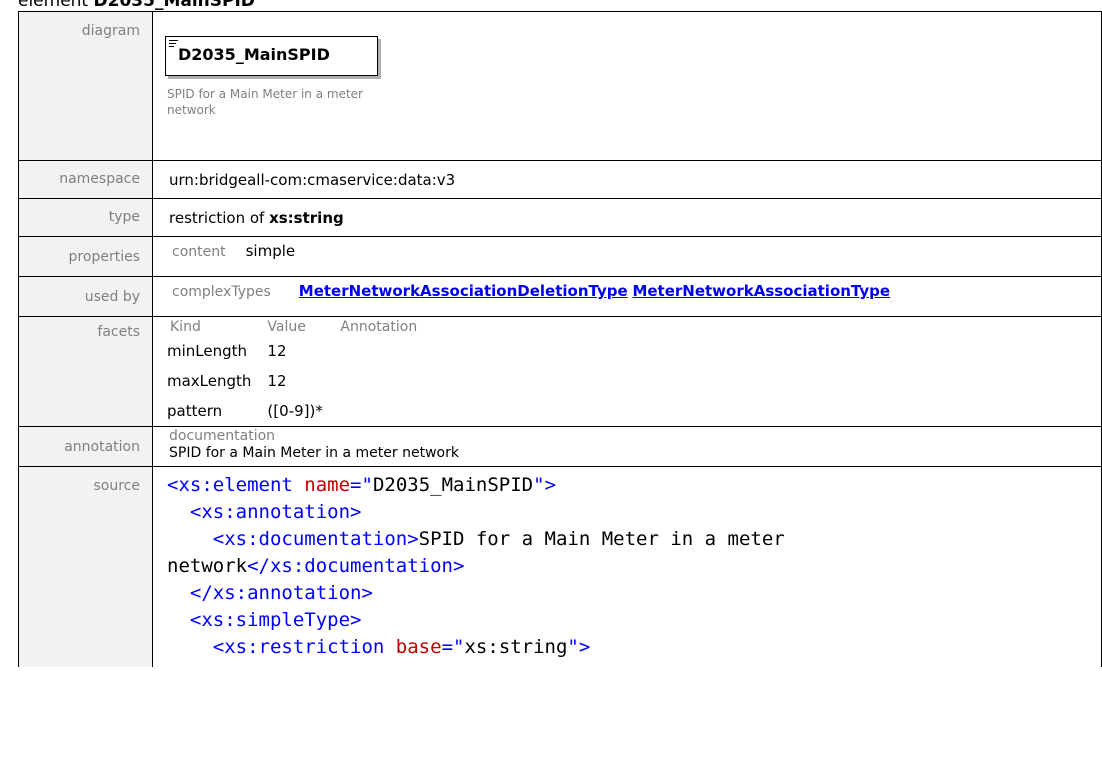 Image resolution: width=1102 pixels, height=771 pixels. I want to click on namespace-value: urn:bridgeall-com:cmaservice:data:v3, so click(312, 180).